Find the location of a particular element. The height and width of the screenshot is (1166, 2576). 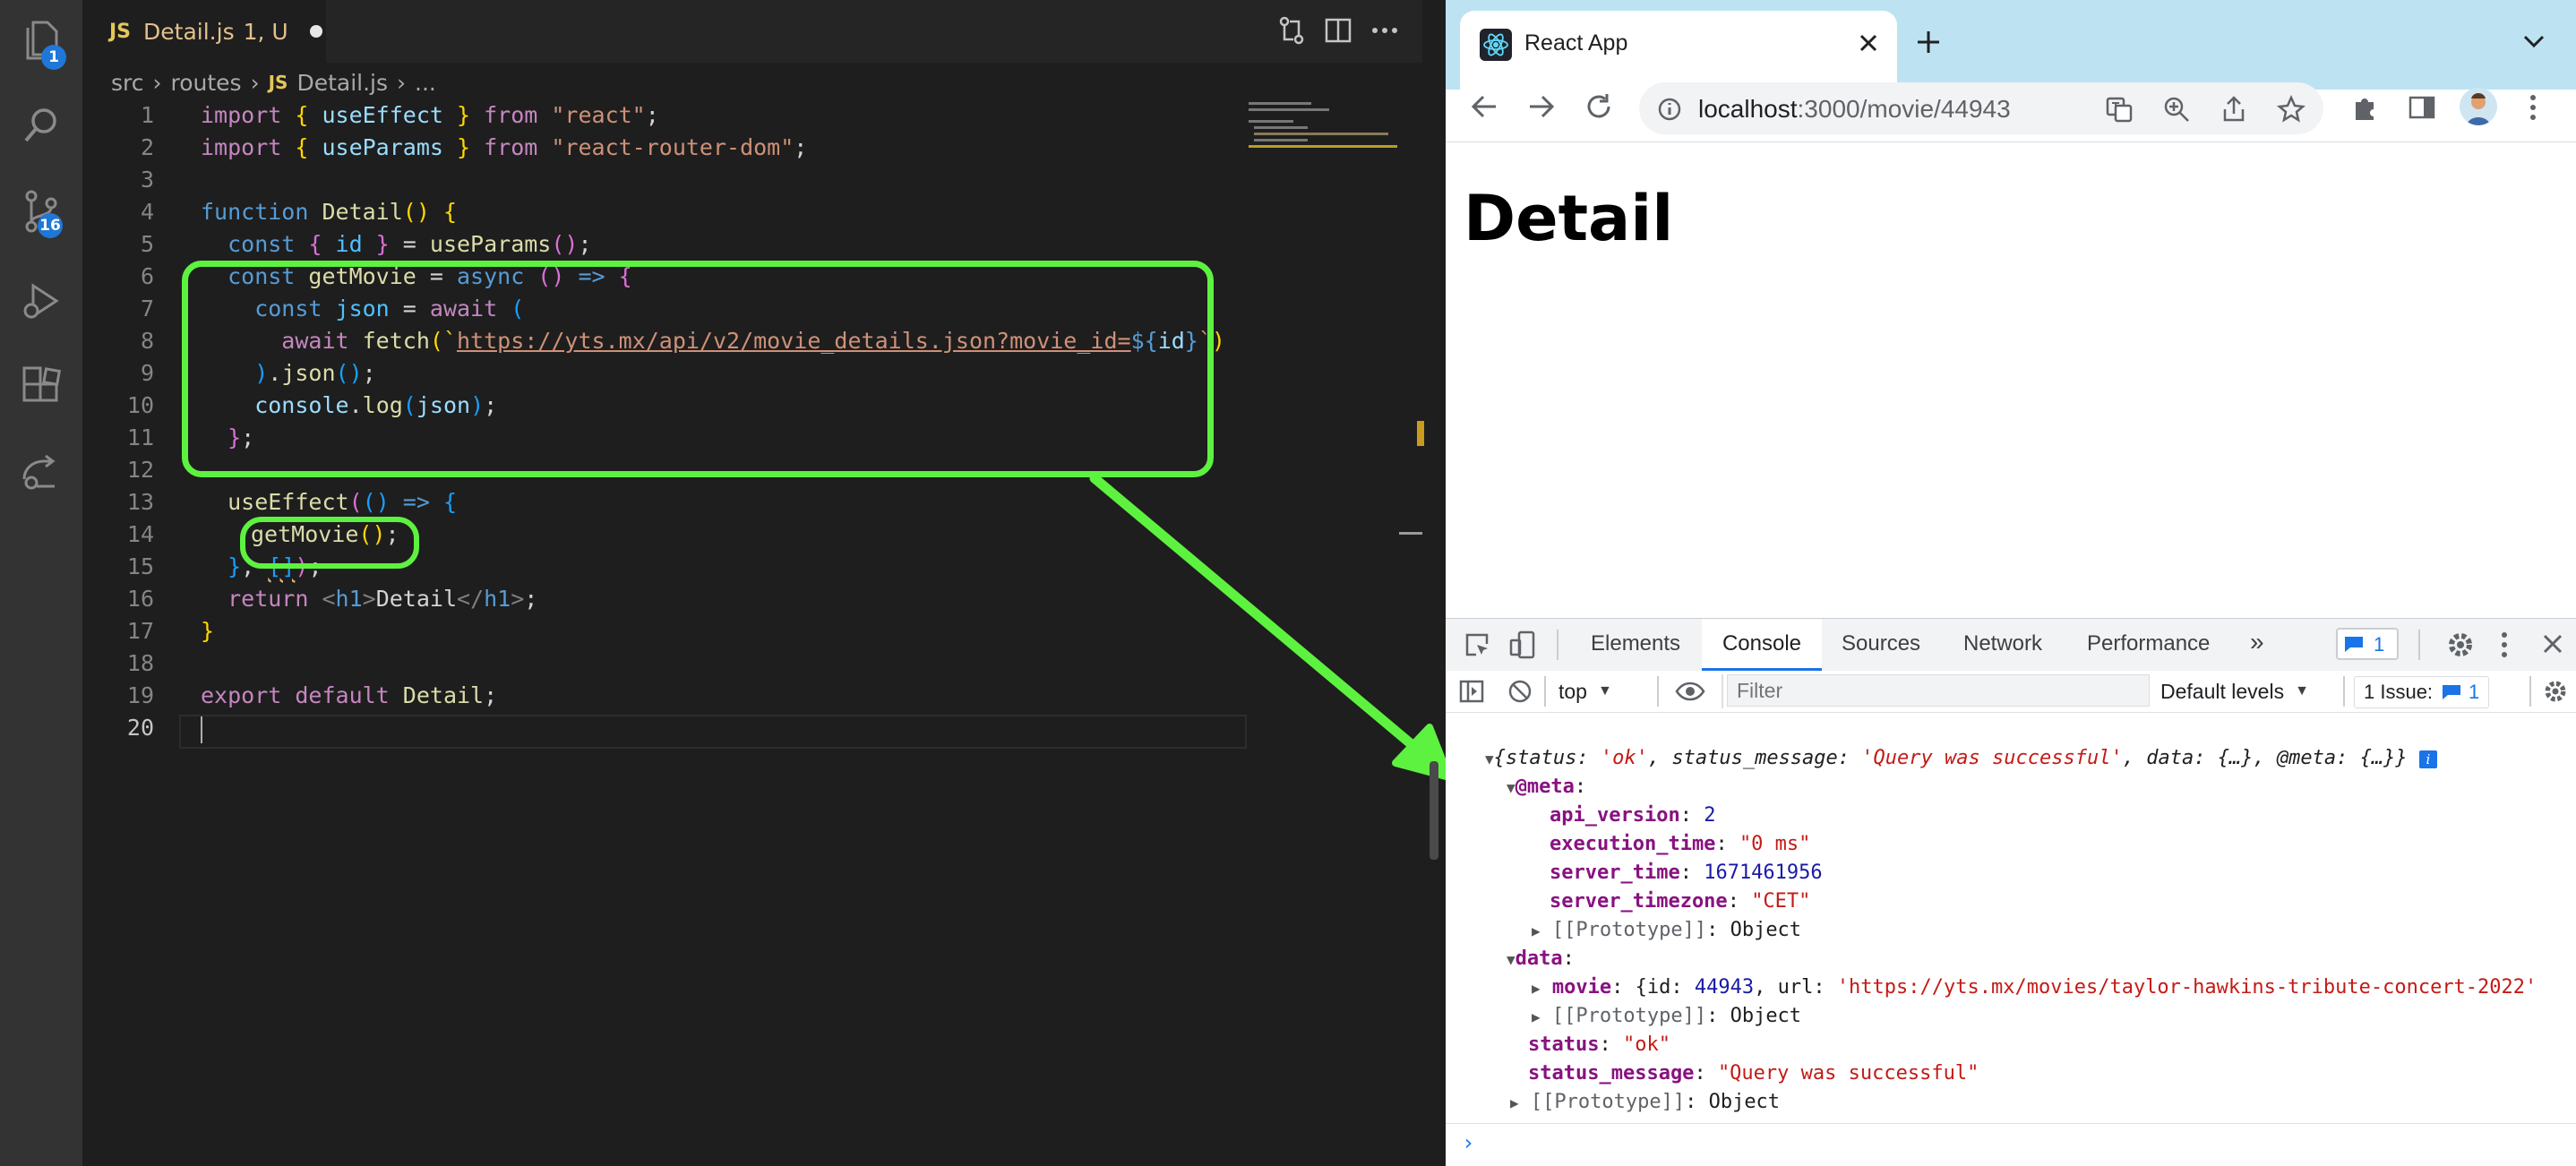

devtools-settings-icon is located at coordinates (2460, 647).